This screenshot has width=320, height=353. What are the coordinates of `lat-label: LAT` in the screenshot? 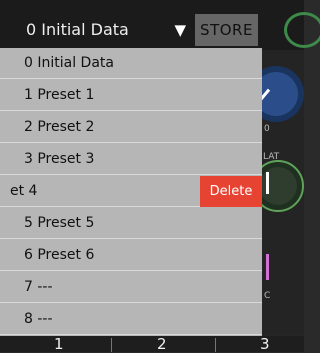 It's located at (271, 157).